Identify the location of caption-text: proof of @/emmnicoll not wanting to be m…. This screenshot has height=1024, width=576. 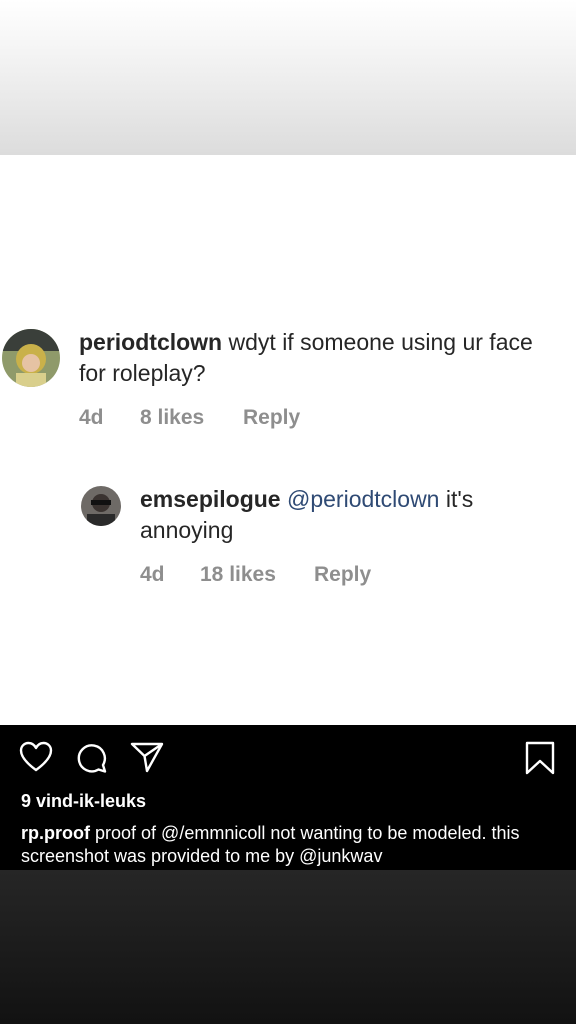
(270, 844).